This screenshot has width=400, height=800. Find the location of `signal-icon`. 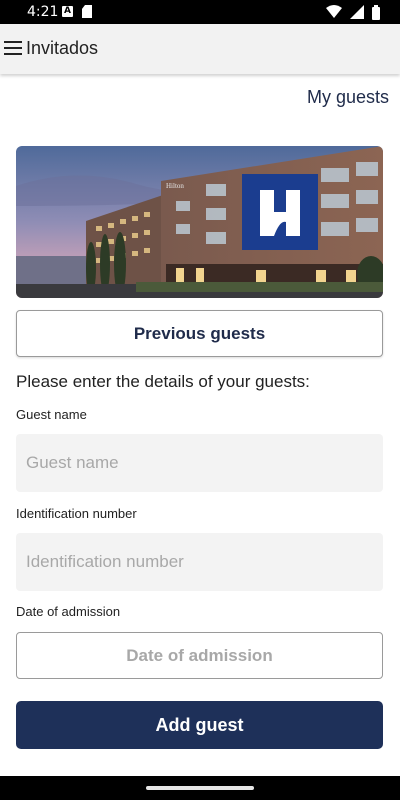

signal-icon is located at coordinates (357, 12).